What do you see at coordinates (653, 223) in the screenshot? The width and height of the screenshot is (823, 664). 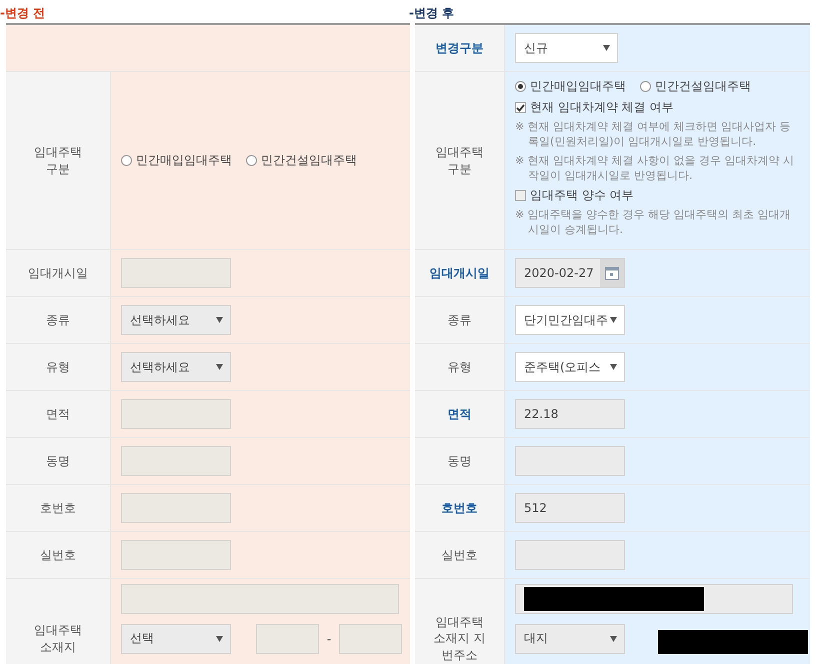 I see `note-text: ※ 임대주택을 양수한 경우 해당 임대주택의 최초 임대개시일이 승계됩니다.` at bounding box center [653, 223].